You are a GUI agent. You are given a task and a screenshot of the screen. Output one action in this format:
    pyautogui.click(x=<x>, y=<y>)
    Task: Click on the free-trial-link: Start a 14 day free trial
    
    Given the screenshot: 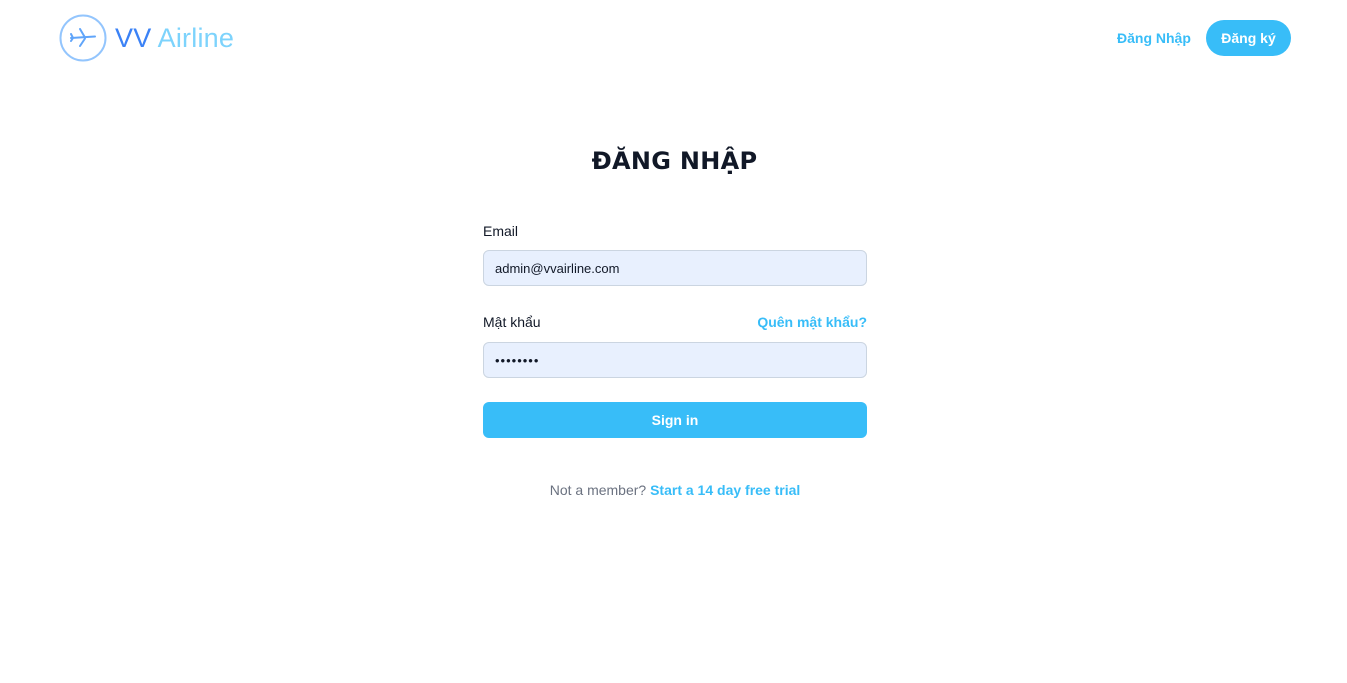 What is the action you would take?
    pyautogui.click(x=725, y=490)
    